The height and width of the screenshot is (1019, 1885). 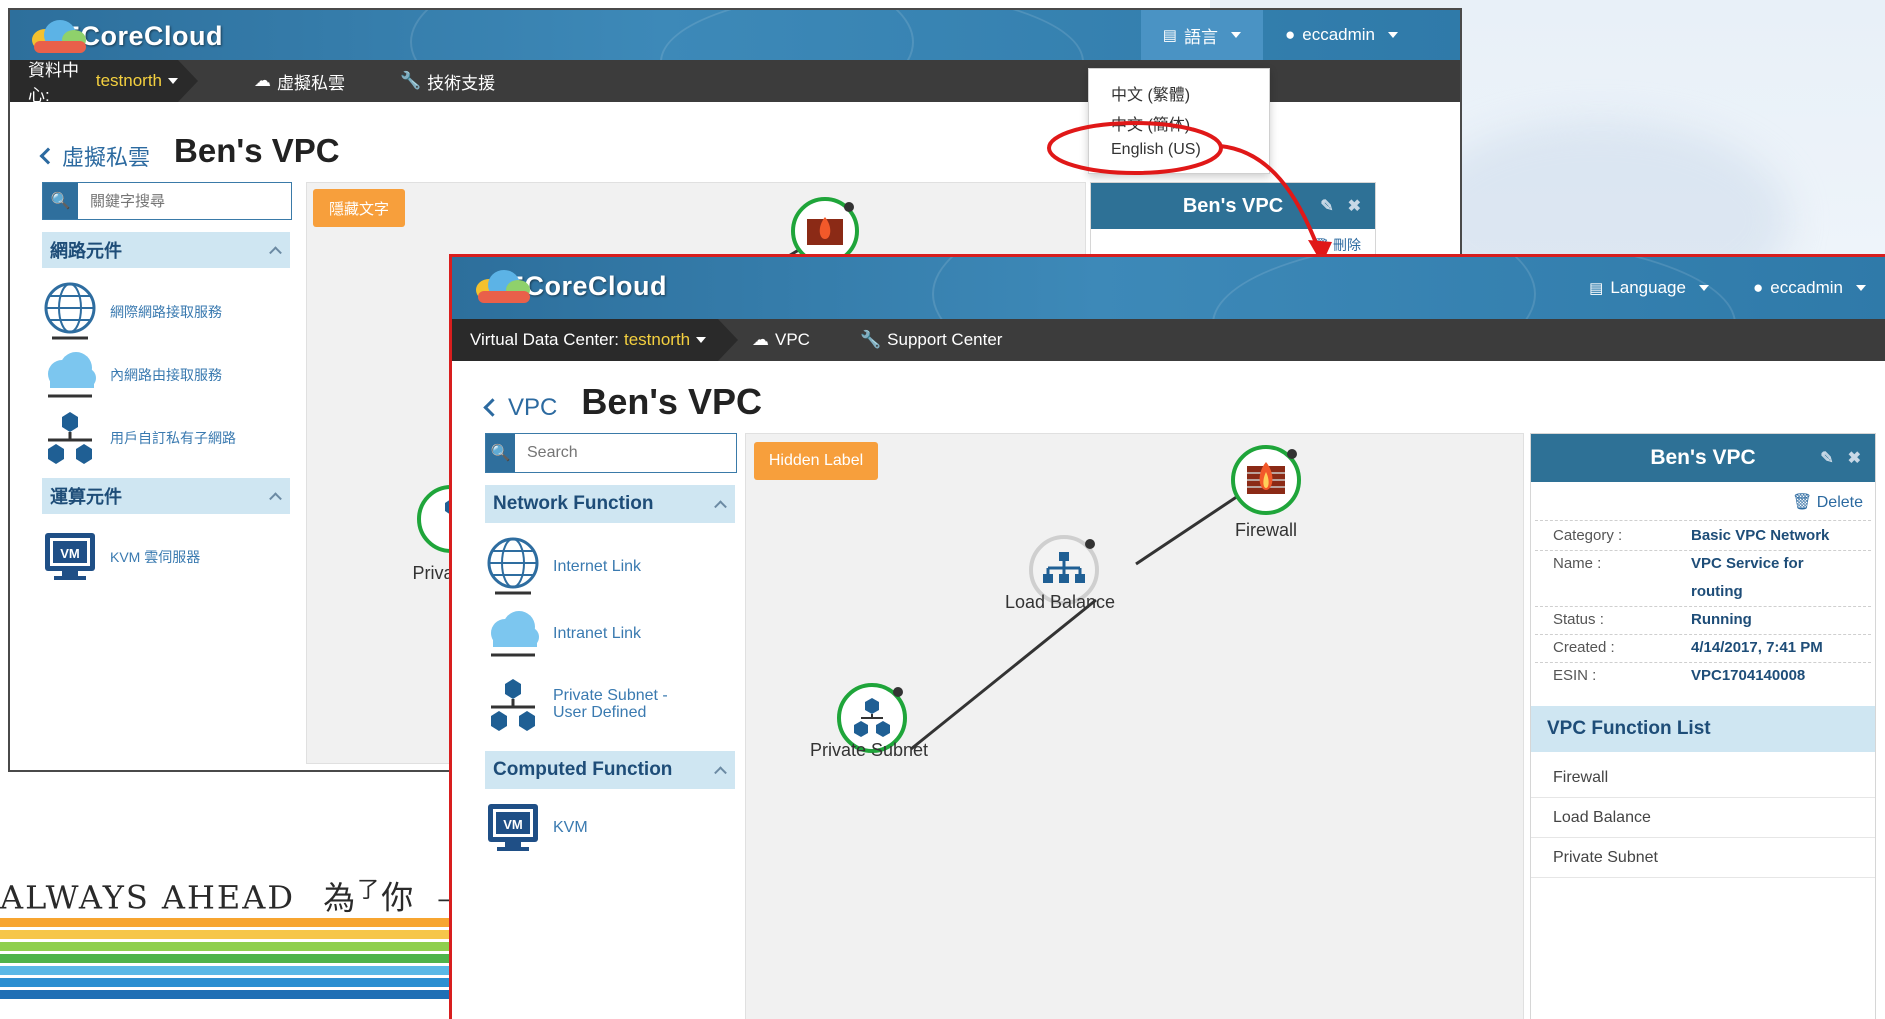 I want to click on palette-item-internet: Internet Link, so click(x=563, y=567).